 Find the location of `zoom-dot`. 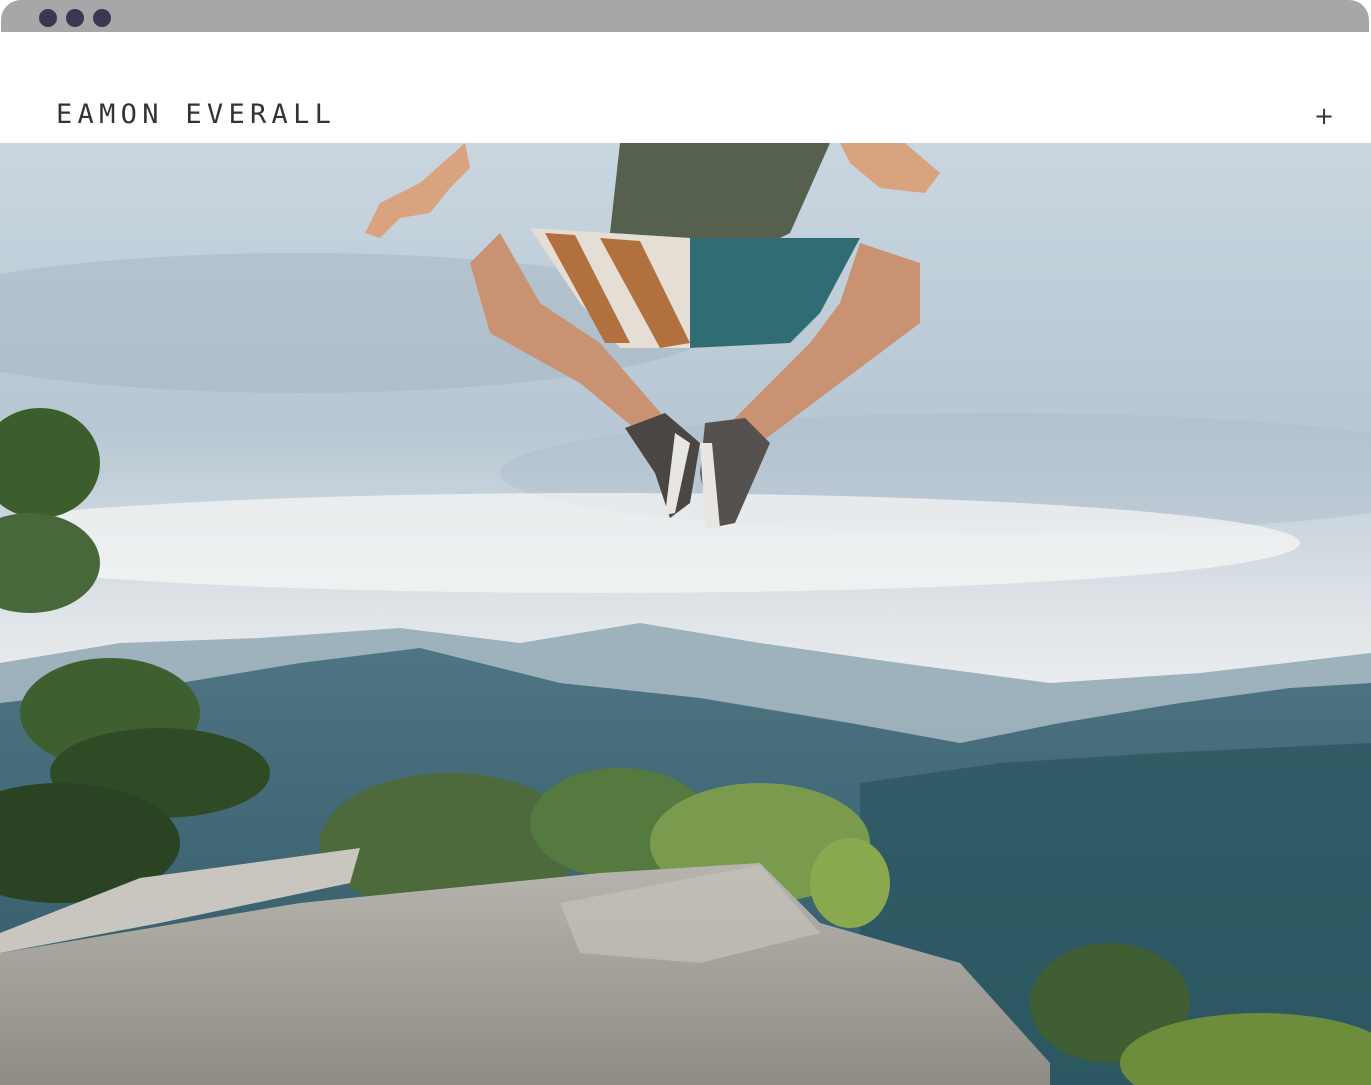

zoom-dot is located at coordinates (102, 18).